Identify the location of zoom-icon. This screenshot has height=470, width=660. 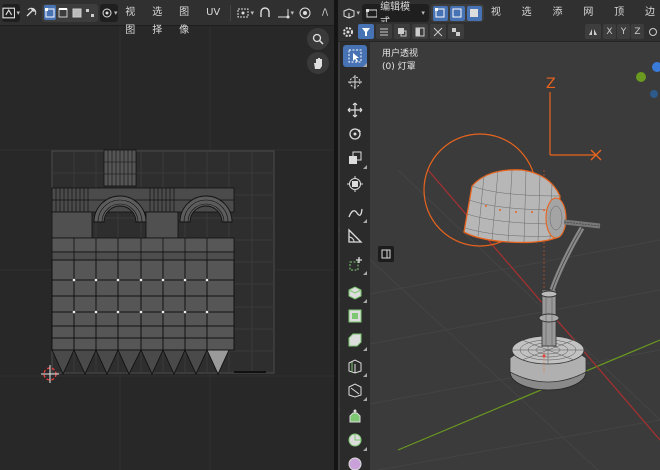
(318, 39).